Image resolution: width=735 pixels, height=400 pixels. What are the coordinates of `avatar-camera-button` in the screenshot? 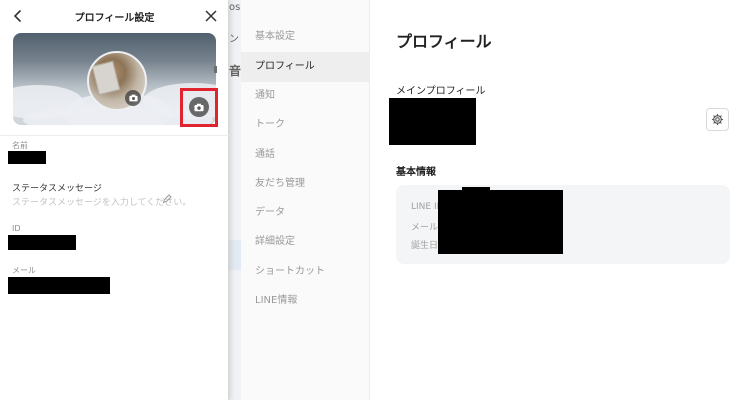 It's located at (133, 98).